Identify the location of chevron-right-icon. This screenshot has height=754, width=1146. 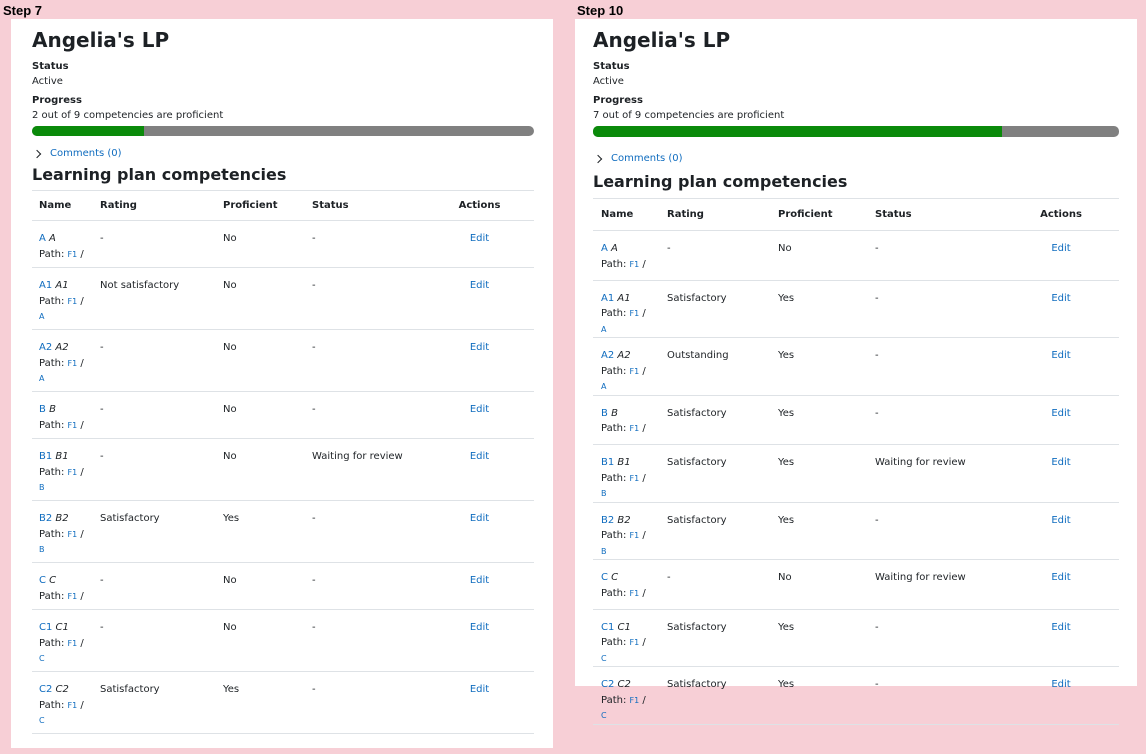
(38, 154).